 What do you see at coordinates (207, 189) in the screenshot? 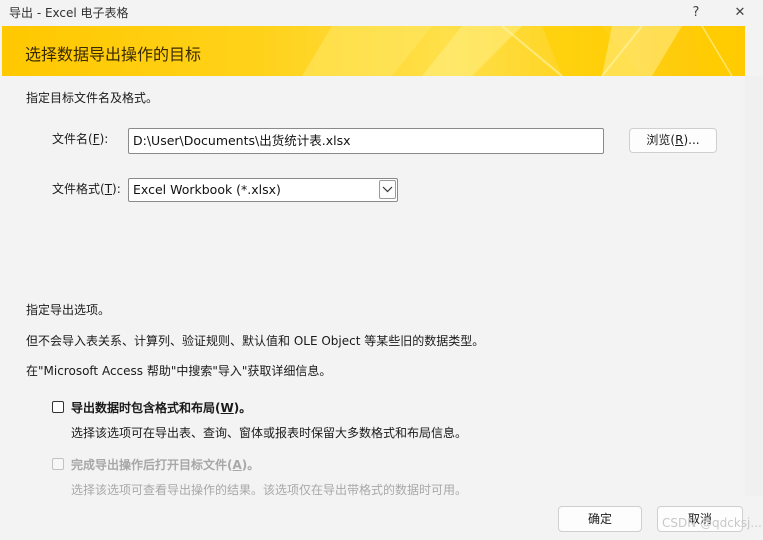
I see `file-format-value: Excel Workbook (*.xlsx)` at bounding box center [207, 189].